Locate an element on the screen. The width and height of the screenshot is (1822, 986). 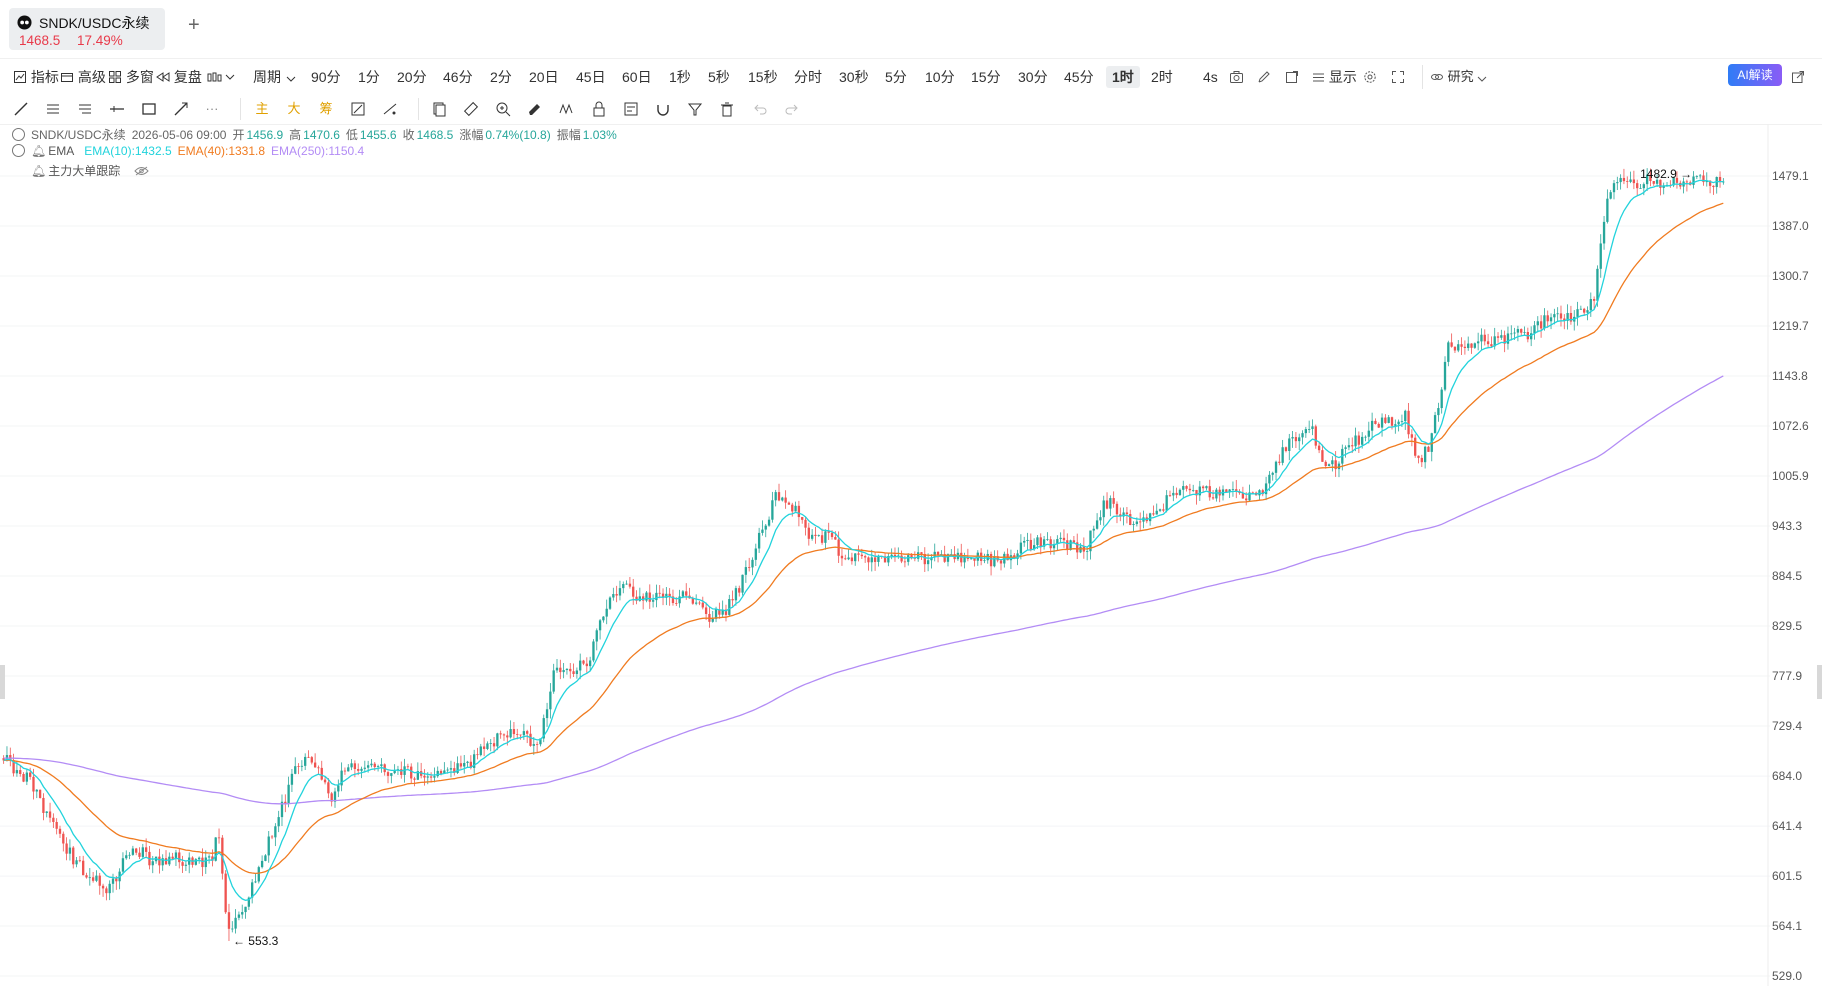
add-tab-button: + is located at coordinates (194, 25).